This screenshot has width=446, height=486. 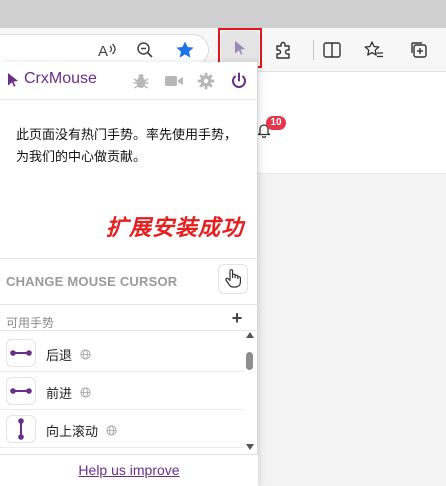 I want to click on gesture-list-scrollbar, so click(x=250, y=393).